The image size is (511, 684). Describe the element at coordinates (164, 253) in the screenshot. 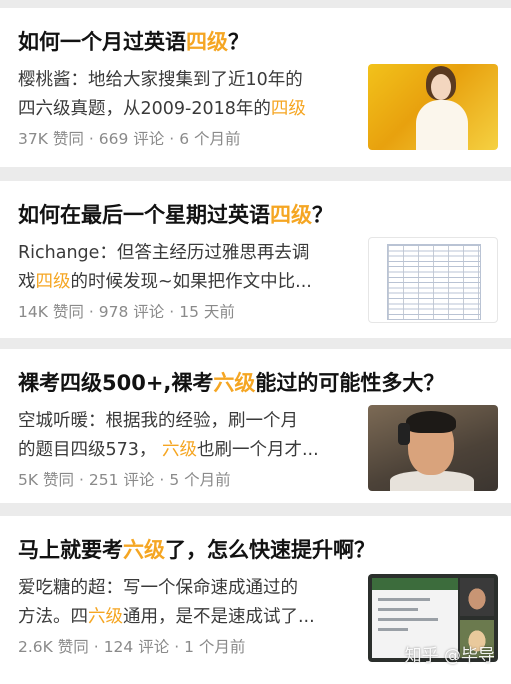

I see `excerpt-line: Richange：但答主经历过雅思再去调` at that location.